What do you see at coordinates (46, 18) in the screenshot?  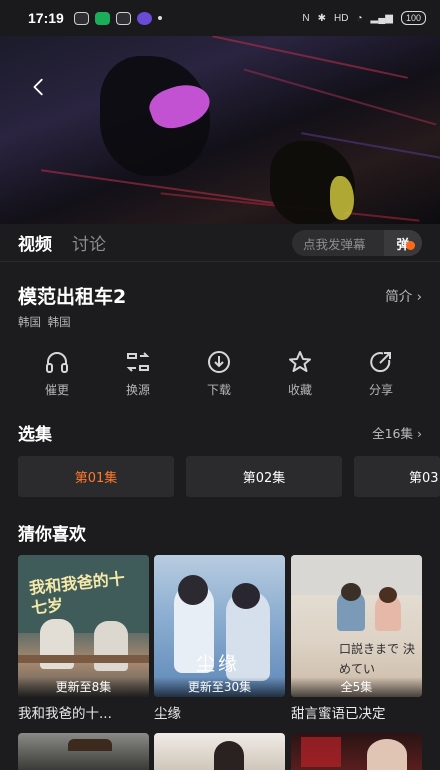 I see `status-time: 17:19` at bounding box center [46, 18].